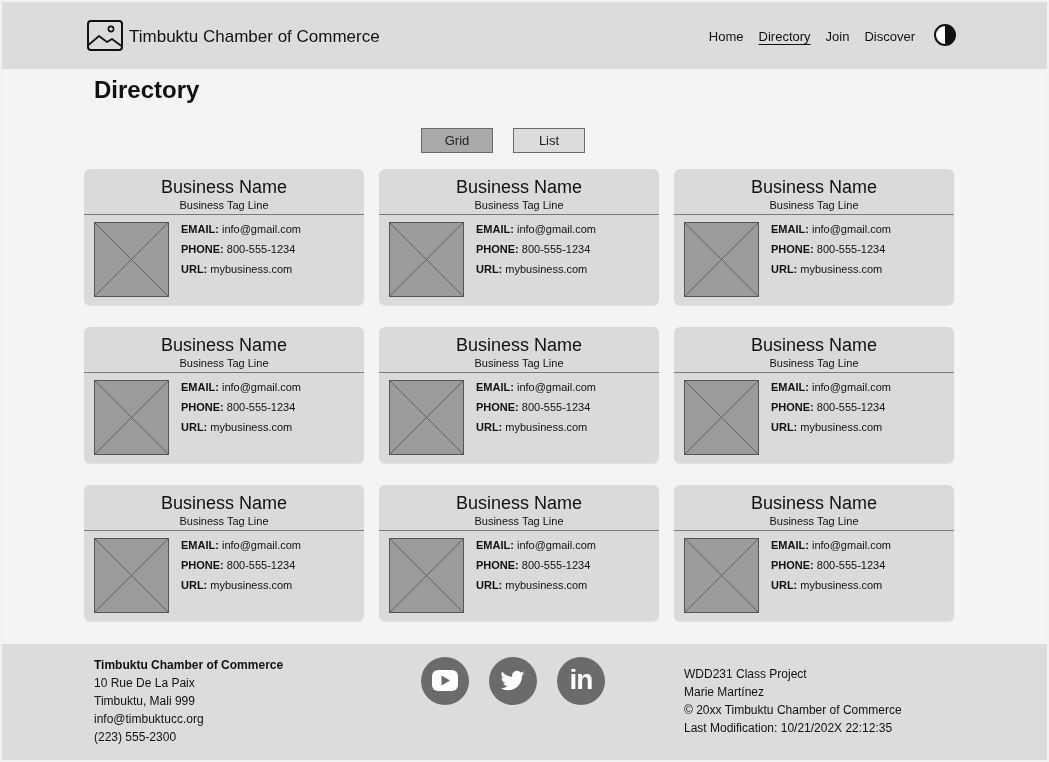 The image size is (1049, 762). What do you see at coordinates (513, 681) in the screenshot?
I see `bird-icon` at bounding box center [513, 681].